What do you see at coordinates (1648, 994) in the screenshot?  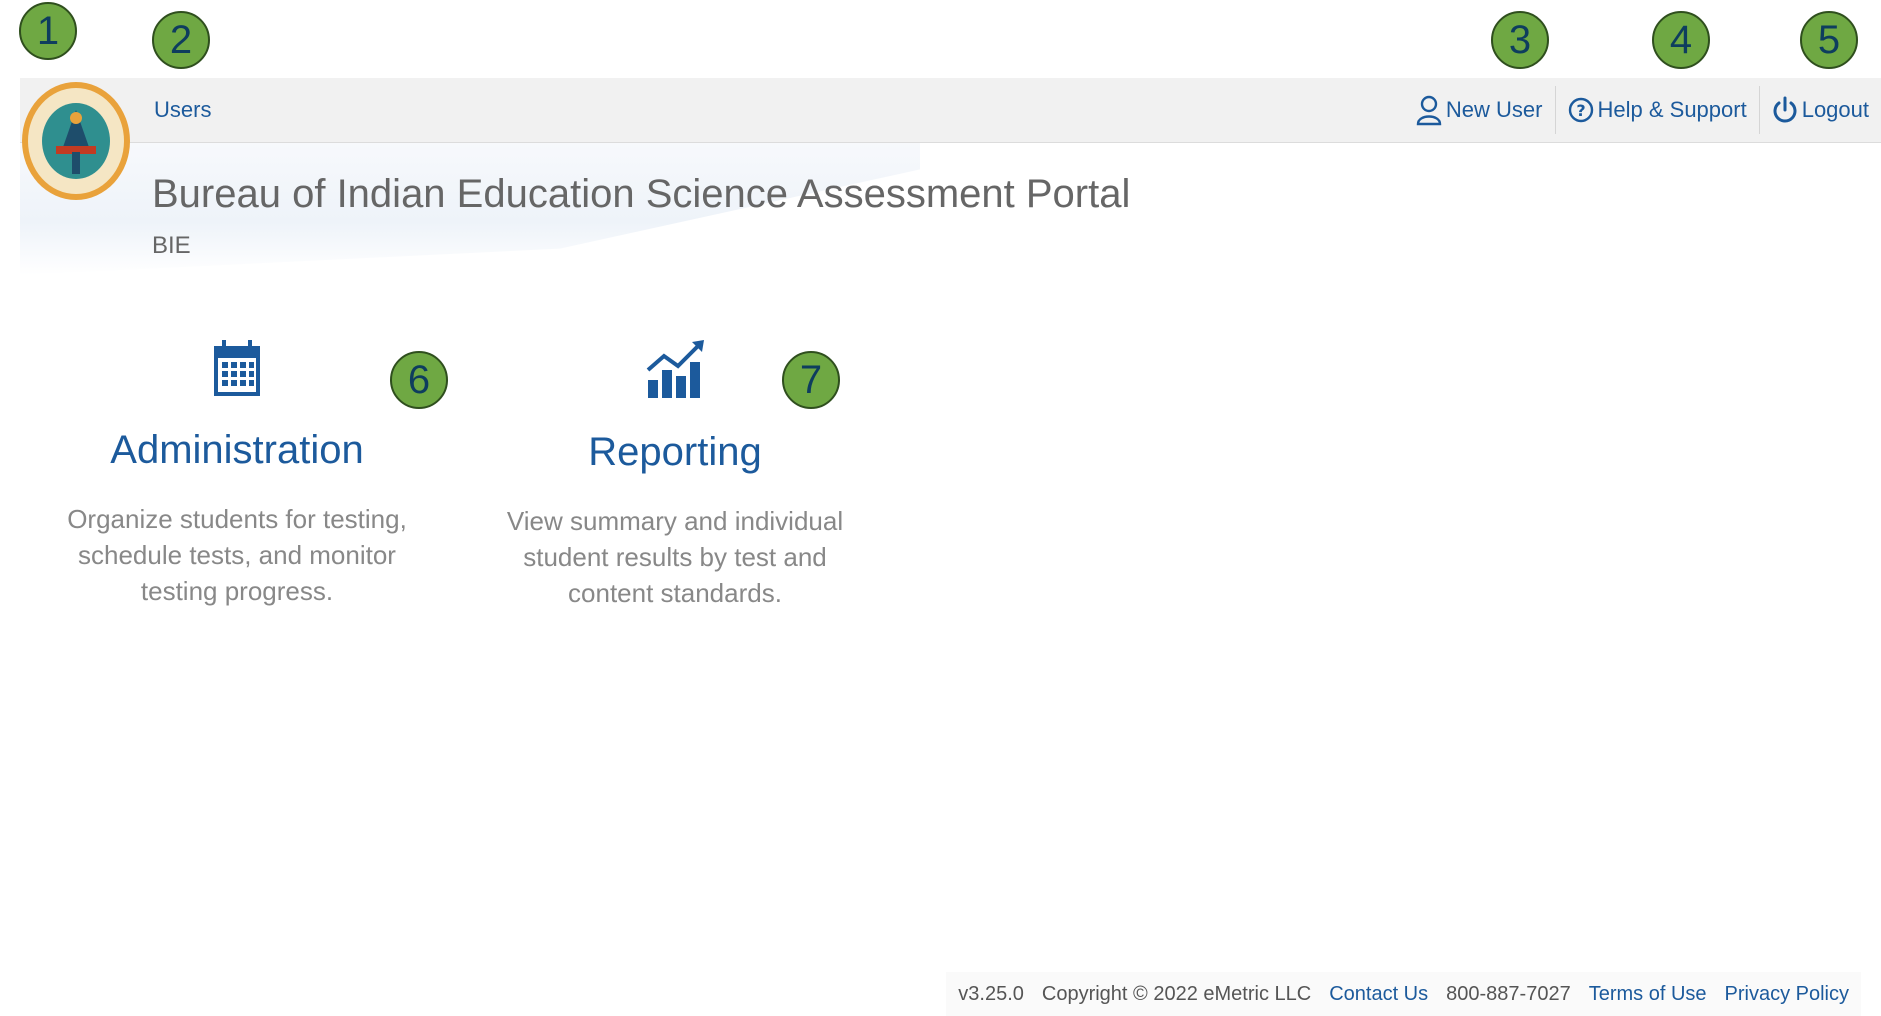 I see `terms-of-use-link: Terms of Use` at bounding box center [1648, 994].